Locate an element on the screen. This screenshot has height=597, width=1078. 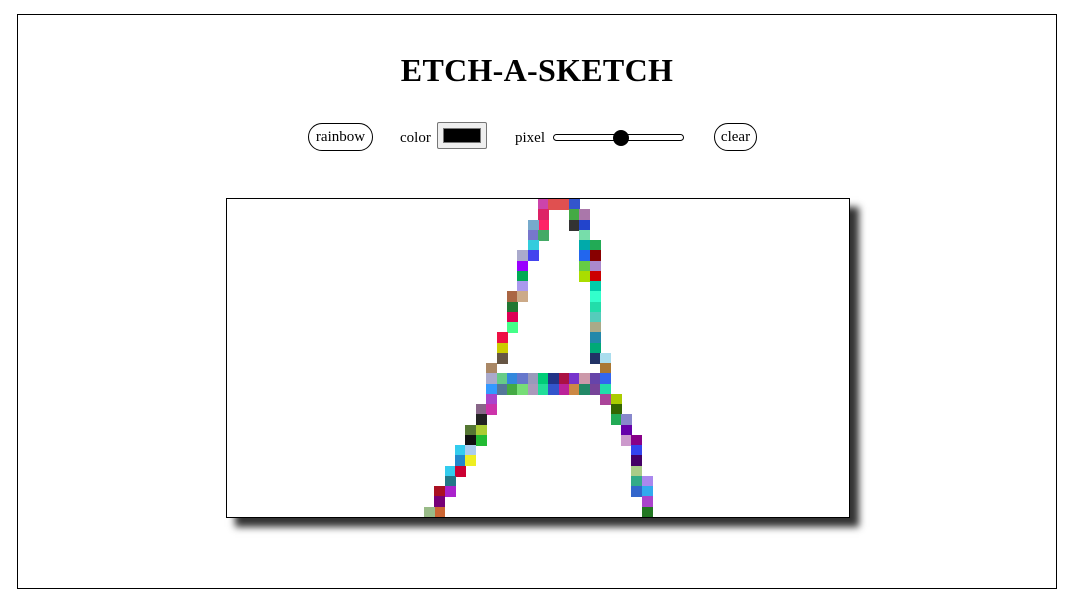
color-swatch is located at coordinates (462, 135).